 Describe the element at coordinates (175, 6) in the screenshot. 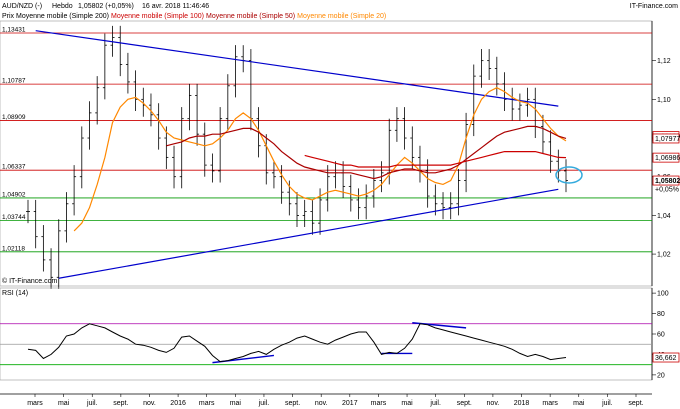

I see `header-datetime: 16 avr. 2018 11:46:46` at that location.